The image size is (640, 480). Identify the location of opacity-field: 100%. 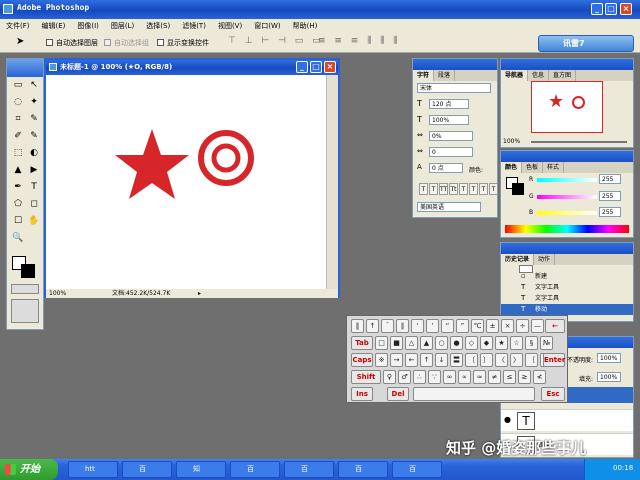
(609, 358).